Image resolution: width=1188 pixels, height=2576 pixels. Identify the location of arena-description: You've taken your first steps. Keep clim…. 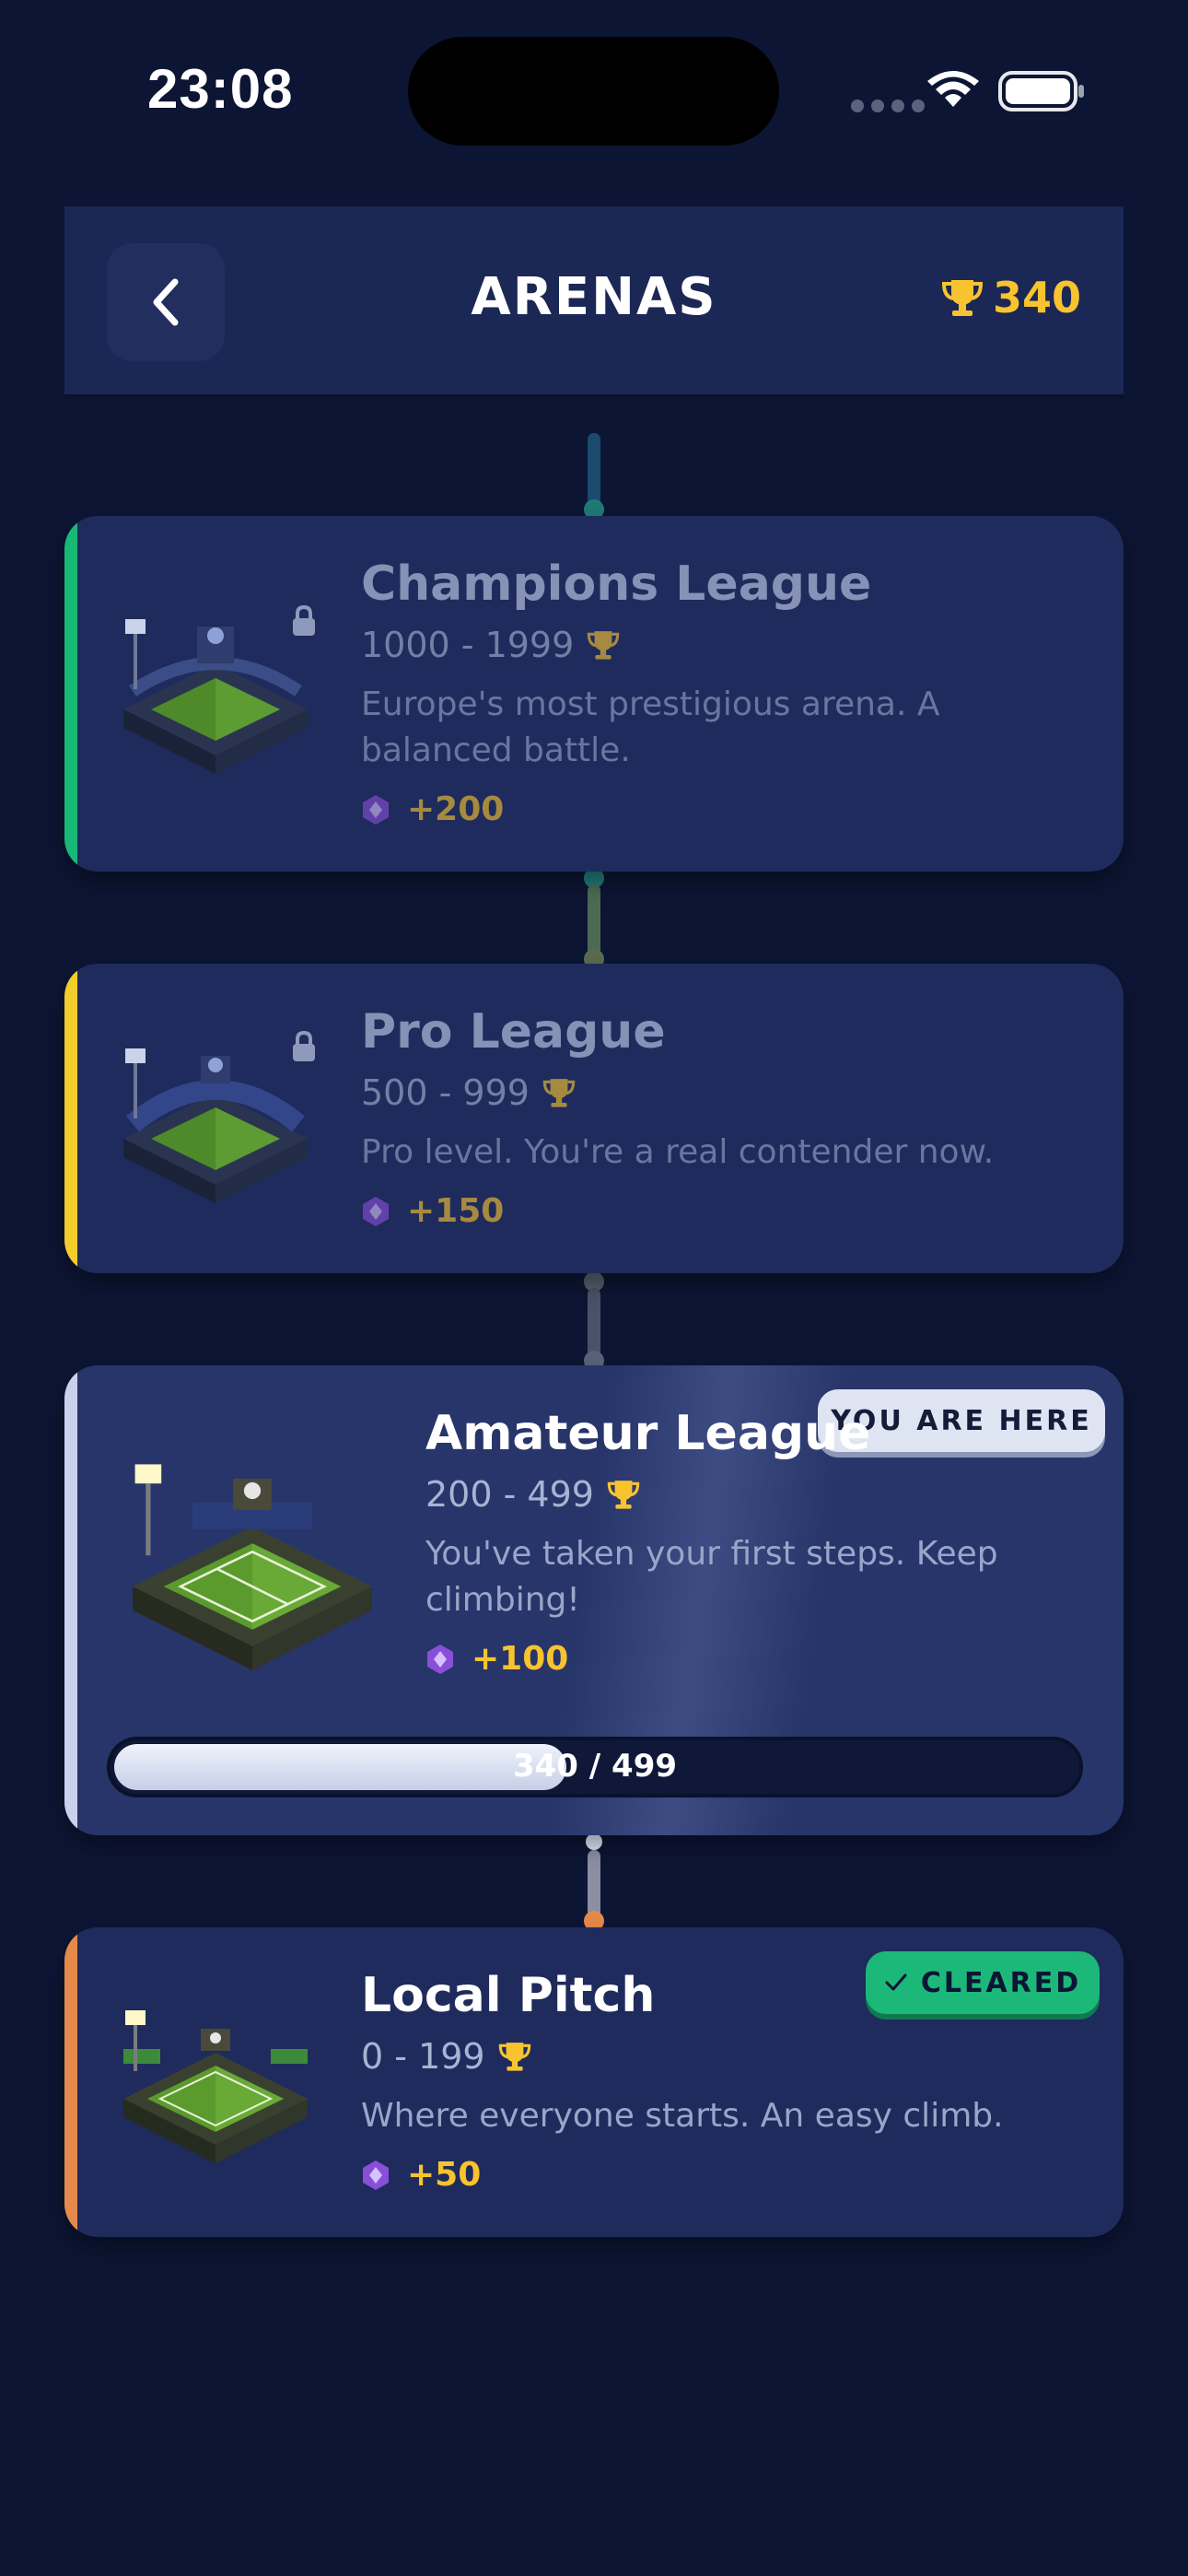
(711, 1577).